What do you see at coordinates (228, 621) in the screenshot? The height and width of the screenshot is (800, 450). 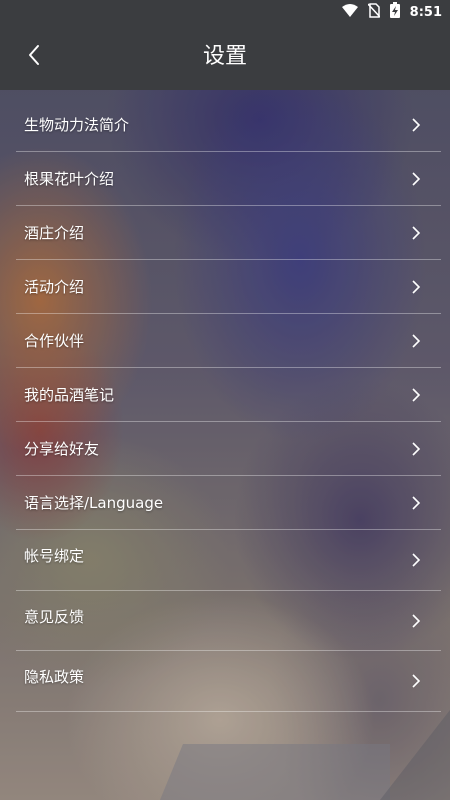 I see `menu-item-feedback: 意见反馈` at bounding box center [228, 621].